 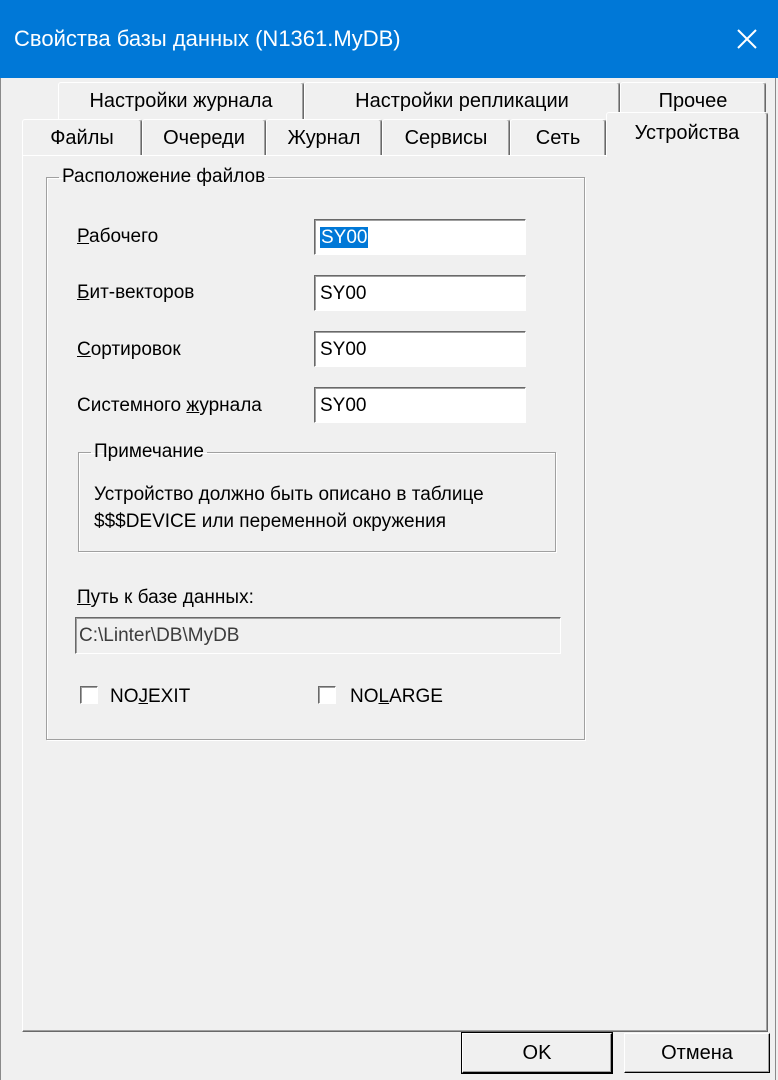 I want to click on close-button, so click(x=747, y=39).